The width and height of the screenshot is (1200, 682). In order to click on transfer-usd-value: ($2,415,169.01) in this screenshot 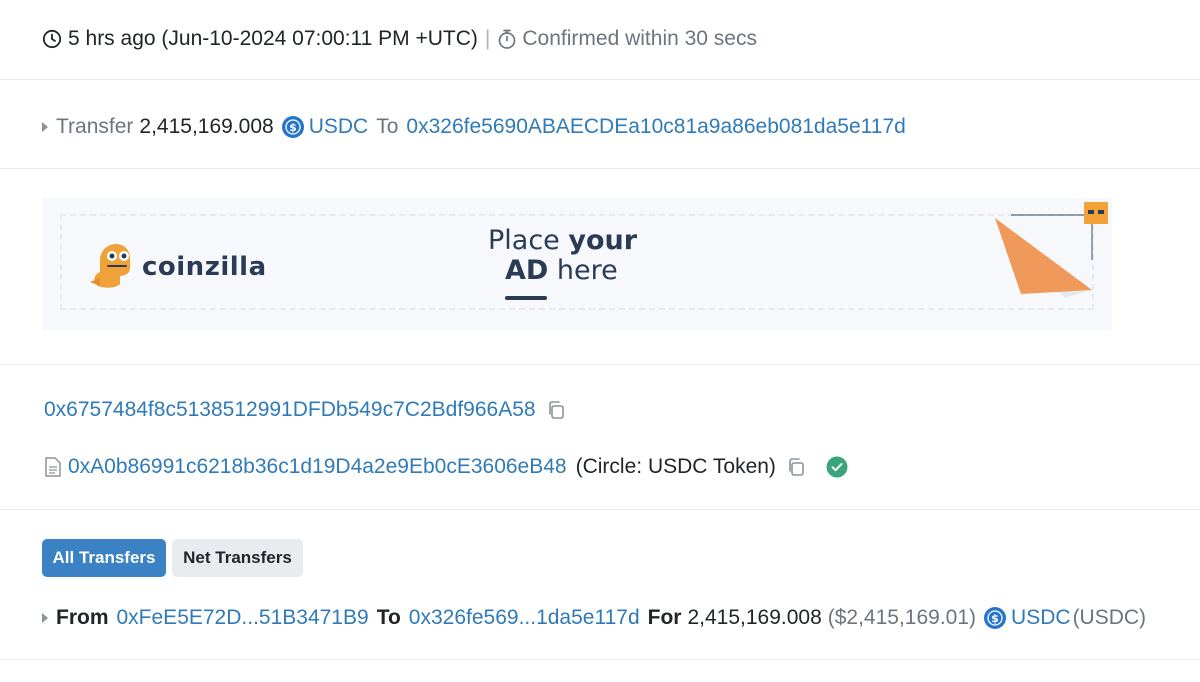, I will do `click(902, 617)`.